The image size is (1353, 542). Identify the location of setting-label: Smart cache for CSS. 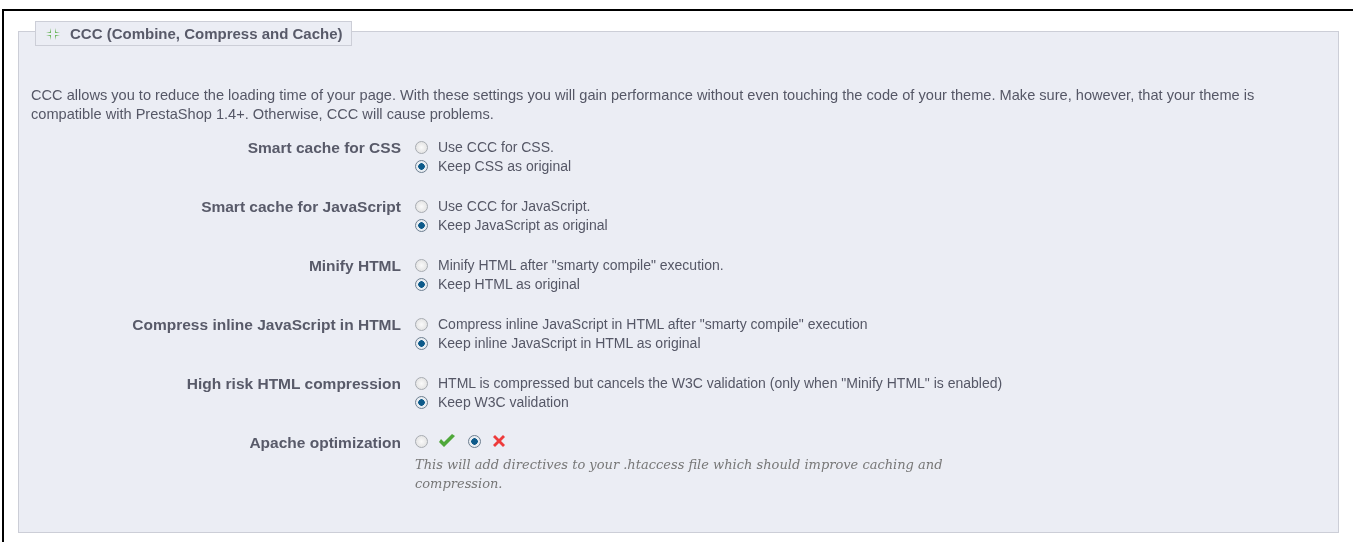
(323, 148).